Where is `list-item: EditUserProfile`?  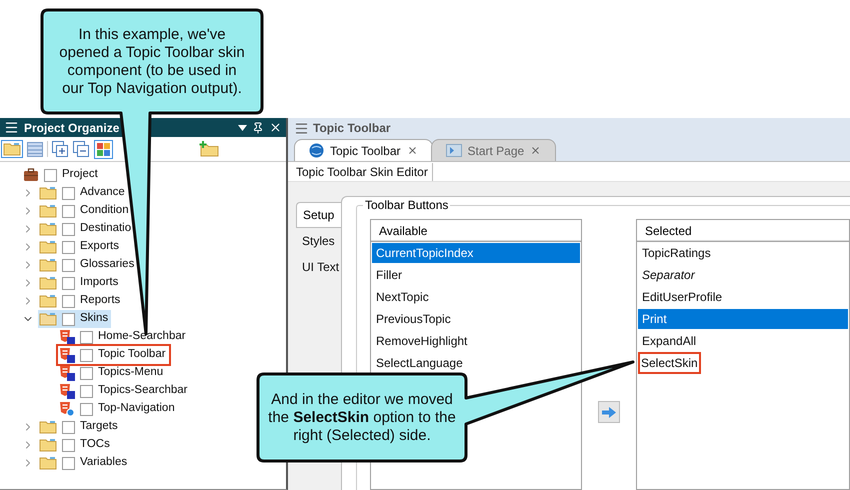
list-item: EditUserProfile is located at coordinates (743, 297).